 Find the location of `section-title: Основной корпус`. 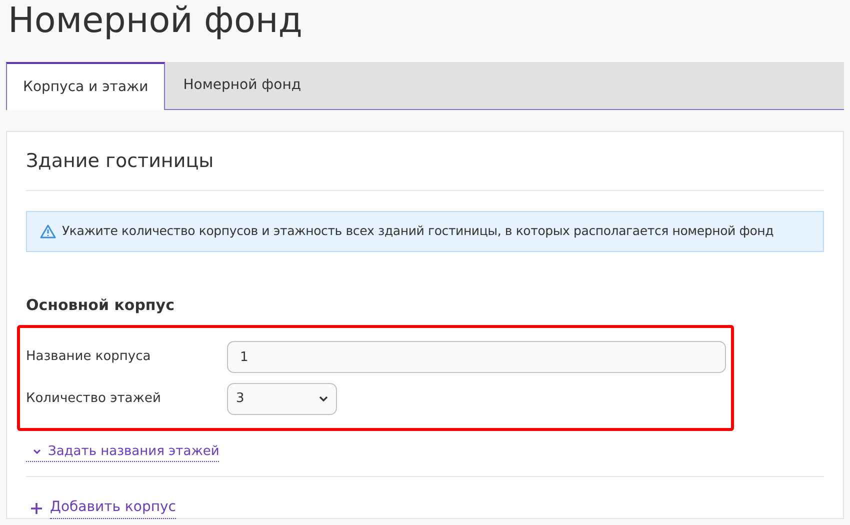

section-title: Основной корпус is located at coordinates (101, 305).